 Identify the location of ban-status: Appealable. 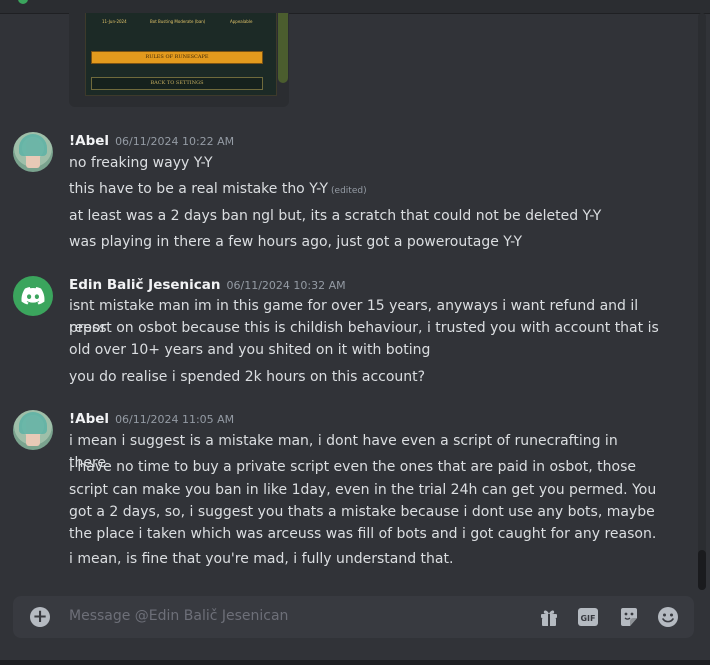
(241, 21).